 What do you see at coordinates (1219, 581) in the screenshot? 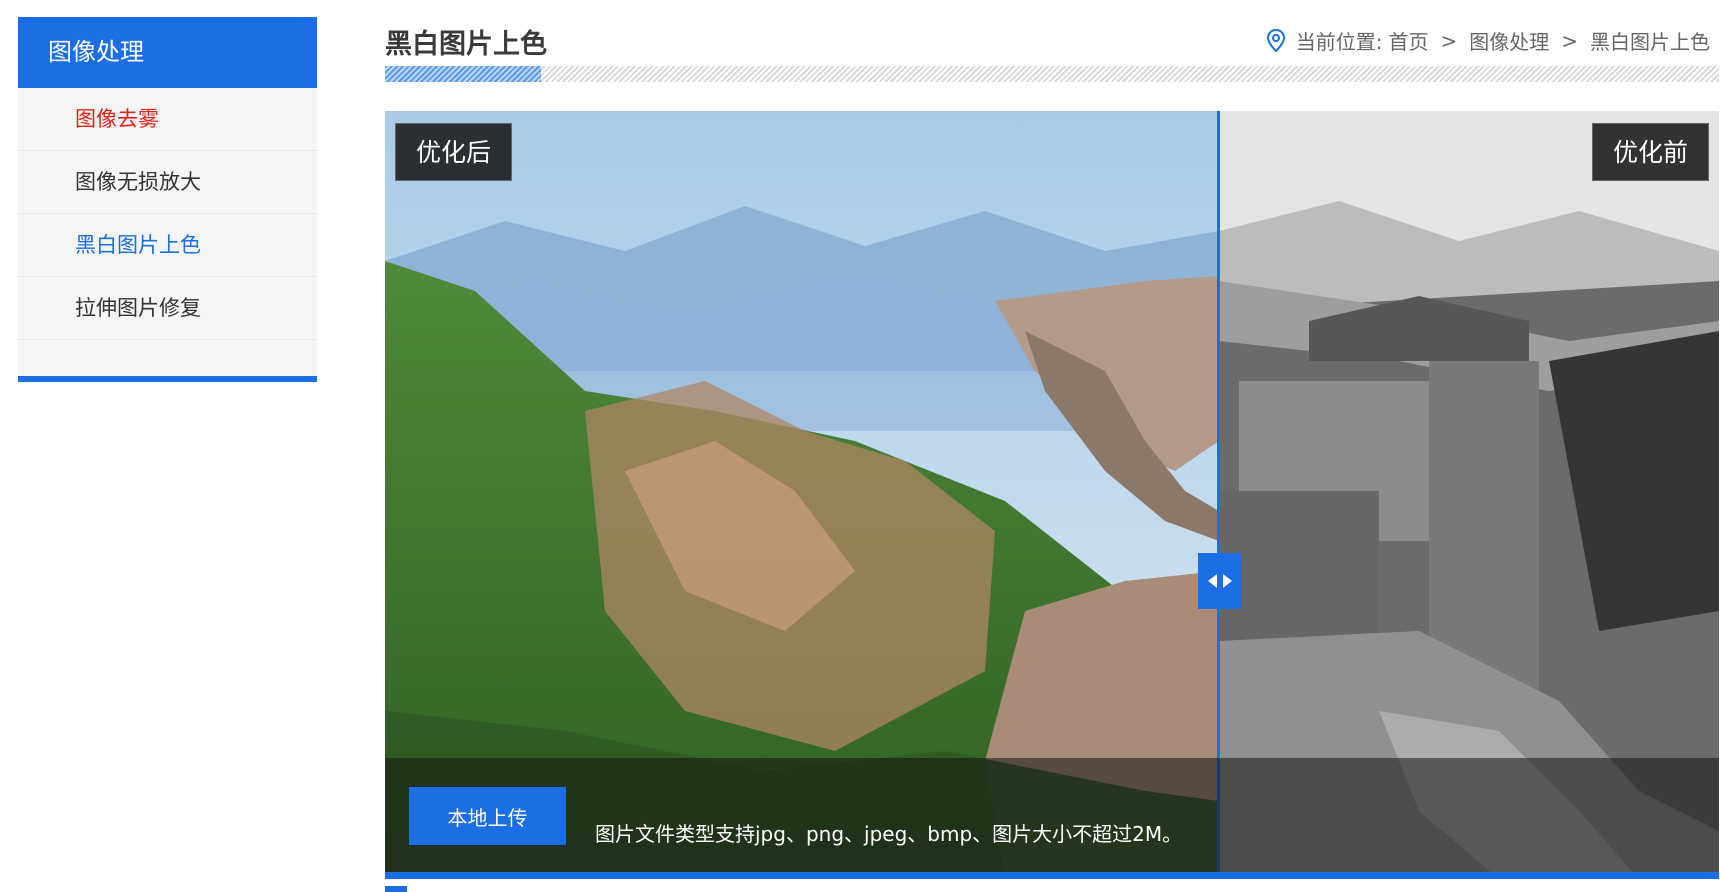
I see `compare-slider-handle` at bounding box center [1219, 581].